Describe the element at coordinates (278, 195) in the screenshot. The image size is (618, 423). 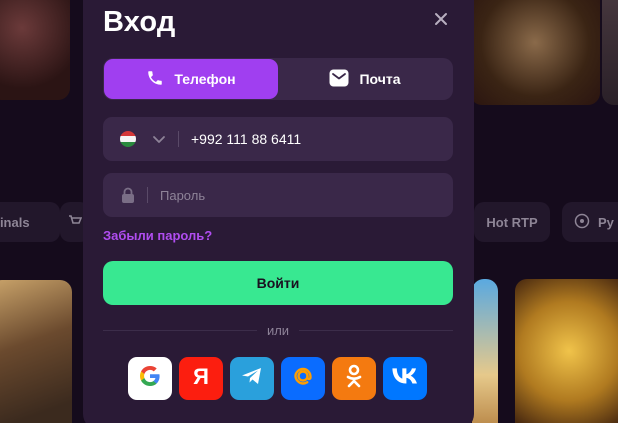
I see `password-field: Пароль` at that location.